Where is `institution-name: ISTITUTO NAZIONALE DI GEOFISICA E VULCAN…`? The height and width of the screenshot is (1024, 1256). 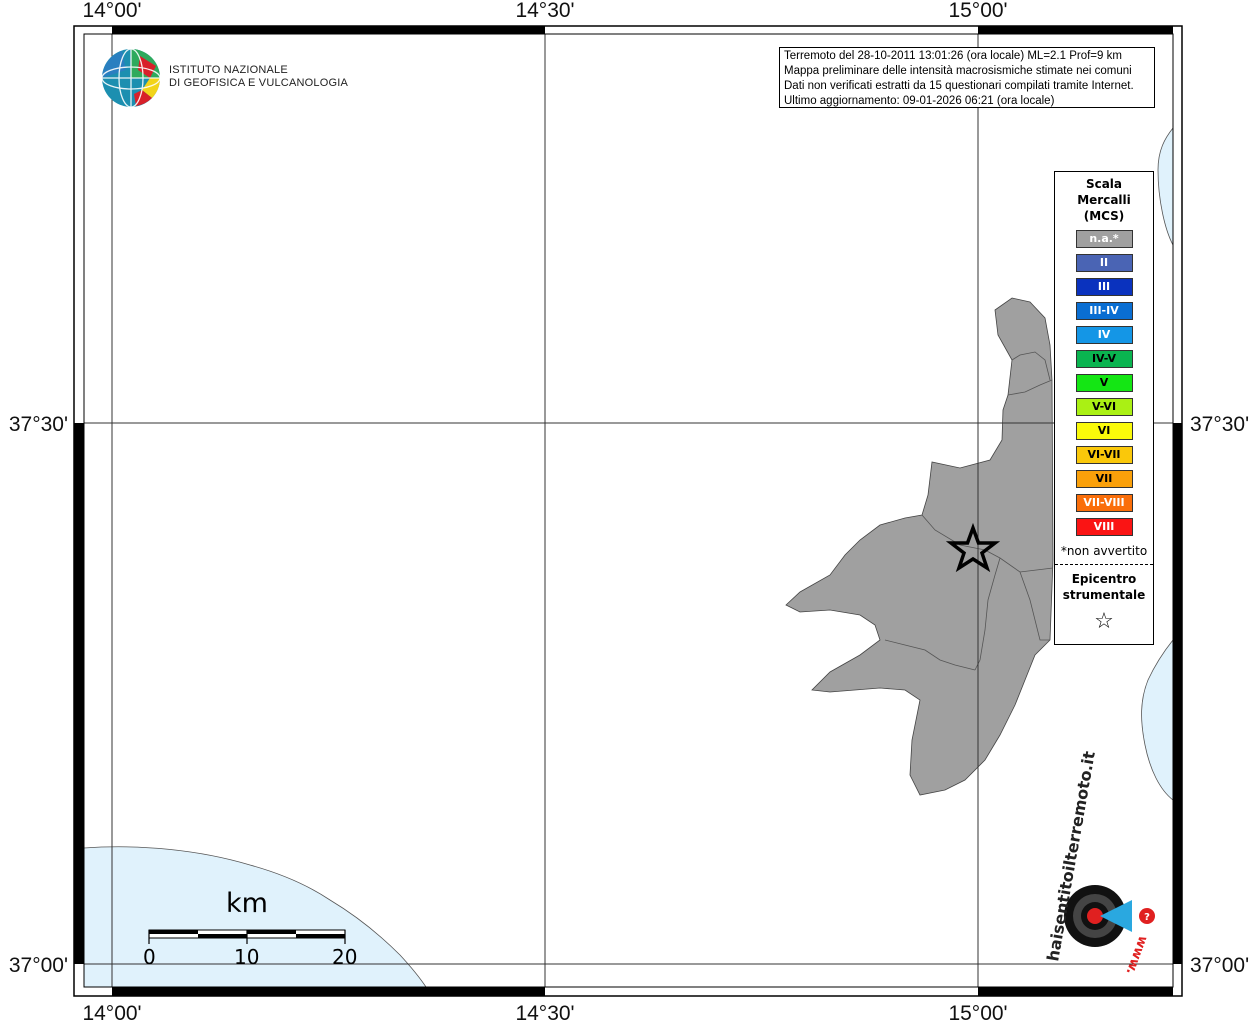
institution-name: ISTITUTO NAZIONALE DI GEOFISICA E VULCAN… is located at coordinates (258, 77).